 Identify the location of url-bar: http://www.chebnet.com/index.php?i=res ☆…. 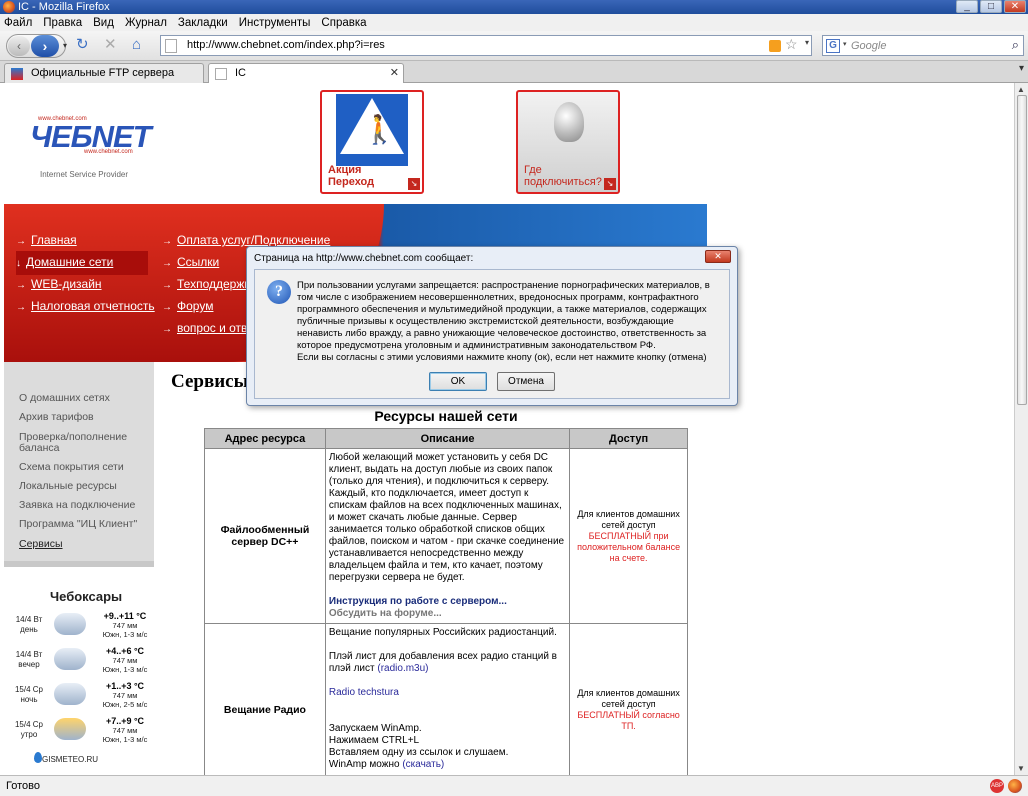
(486, 45).